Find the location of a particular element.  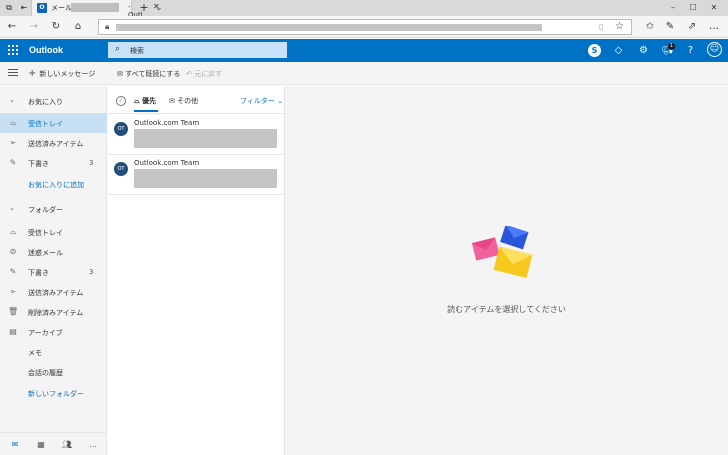

refresh-icon: ↻ is located at coordinates (56, 27).